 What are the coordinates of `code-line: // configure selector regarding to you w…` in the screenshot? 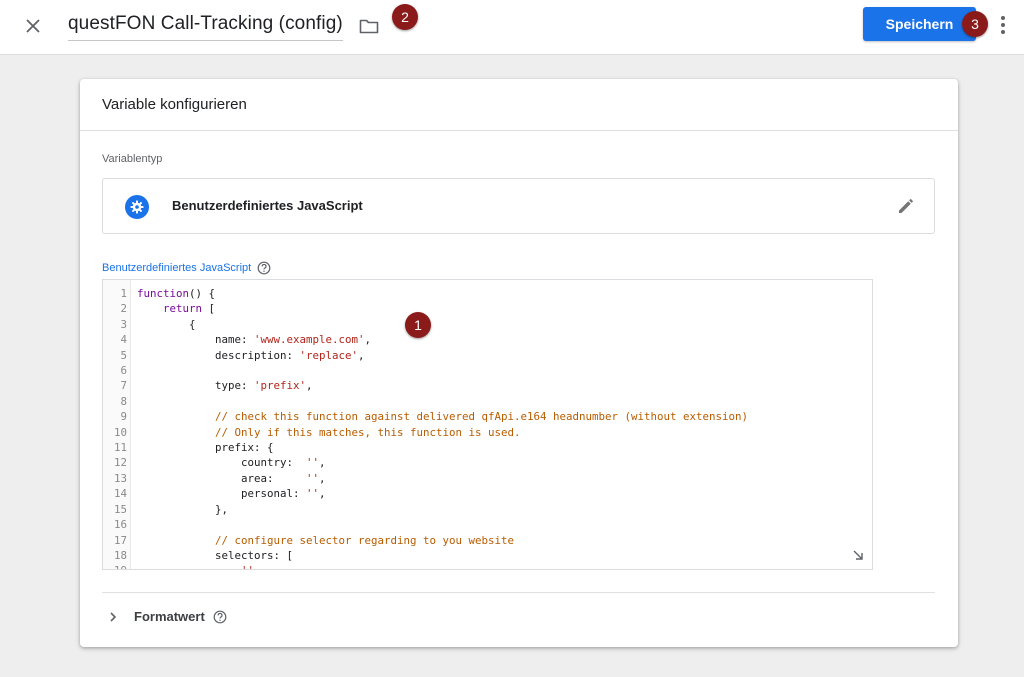 It's located at (365, 540).